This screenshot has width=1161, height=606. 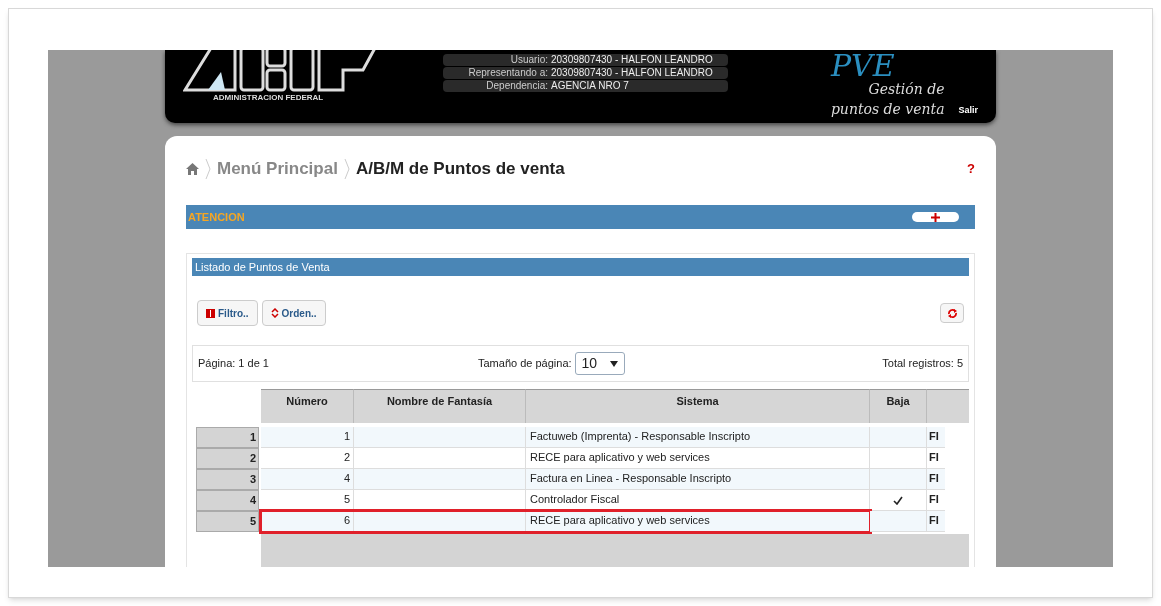 I want to click on plus-icon, so click(x=935, y=217).